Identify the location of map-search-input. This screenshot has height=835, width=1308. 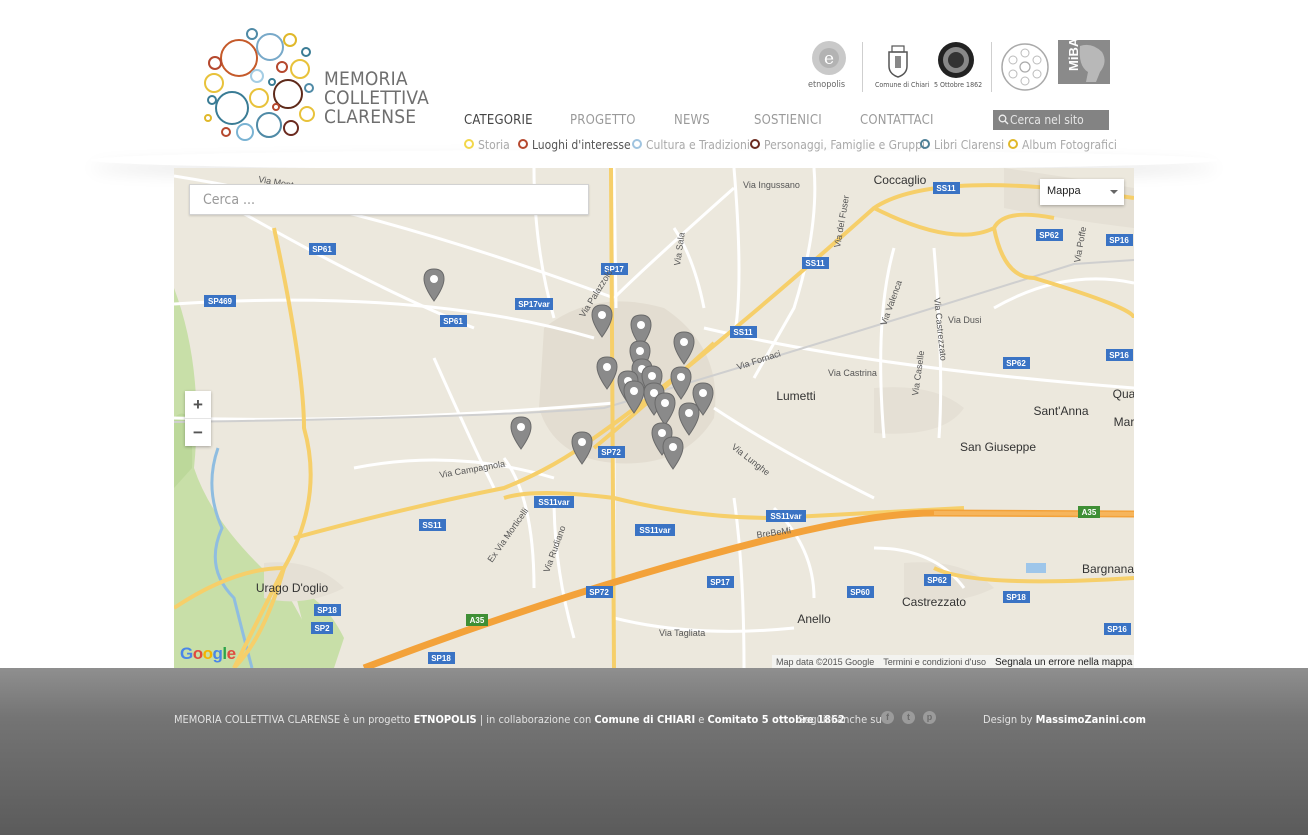
(381, 199).